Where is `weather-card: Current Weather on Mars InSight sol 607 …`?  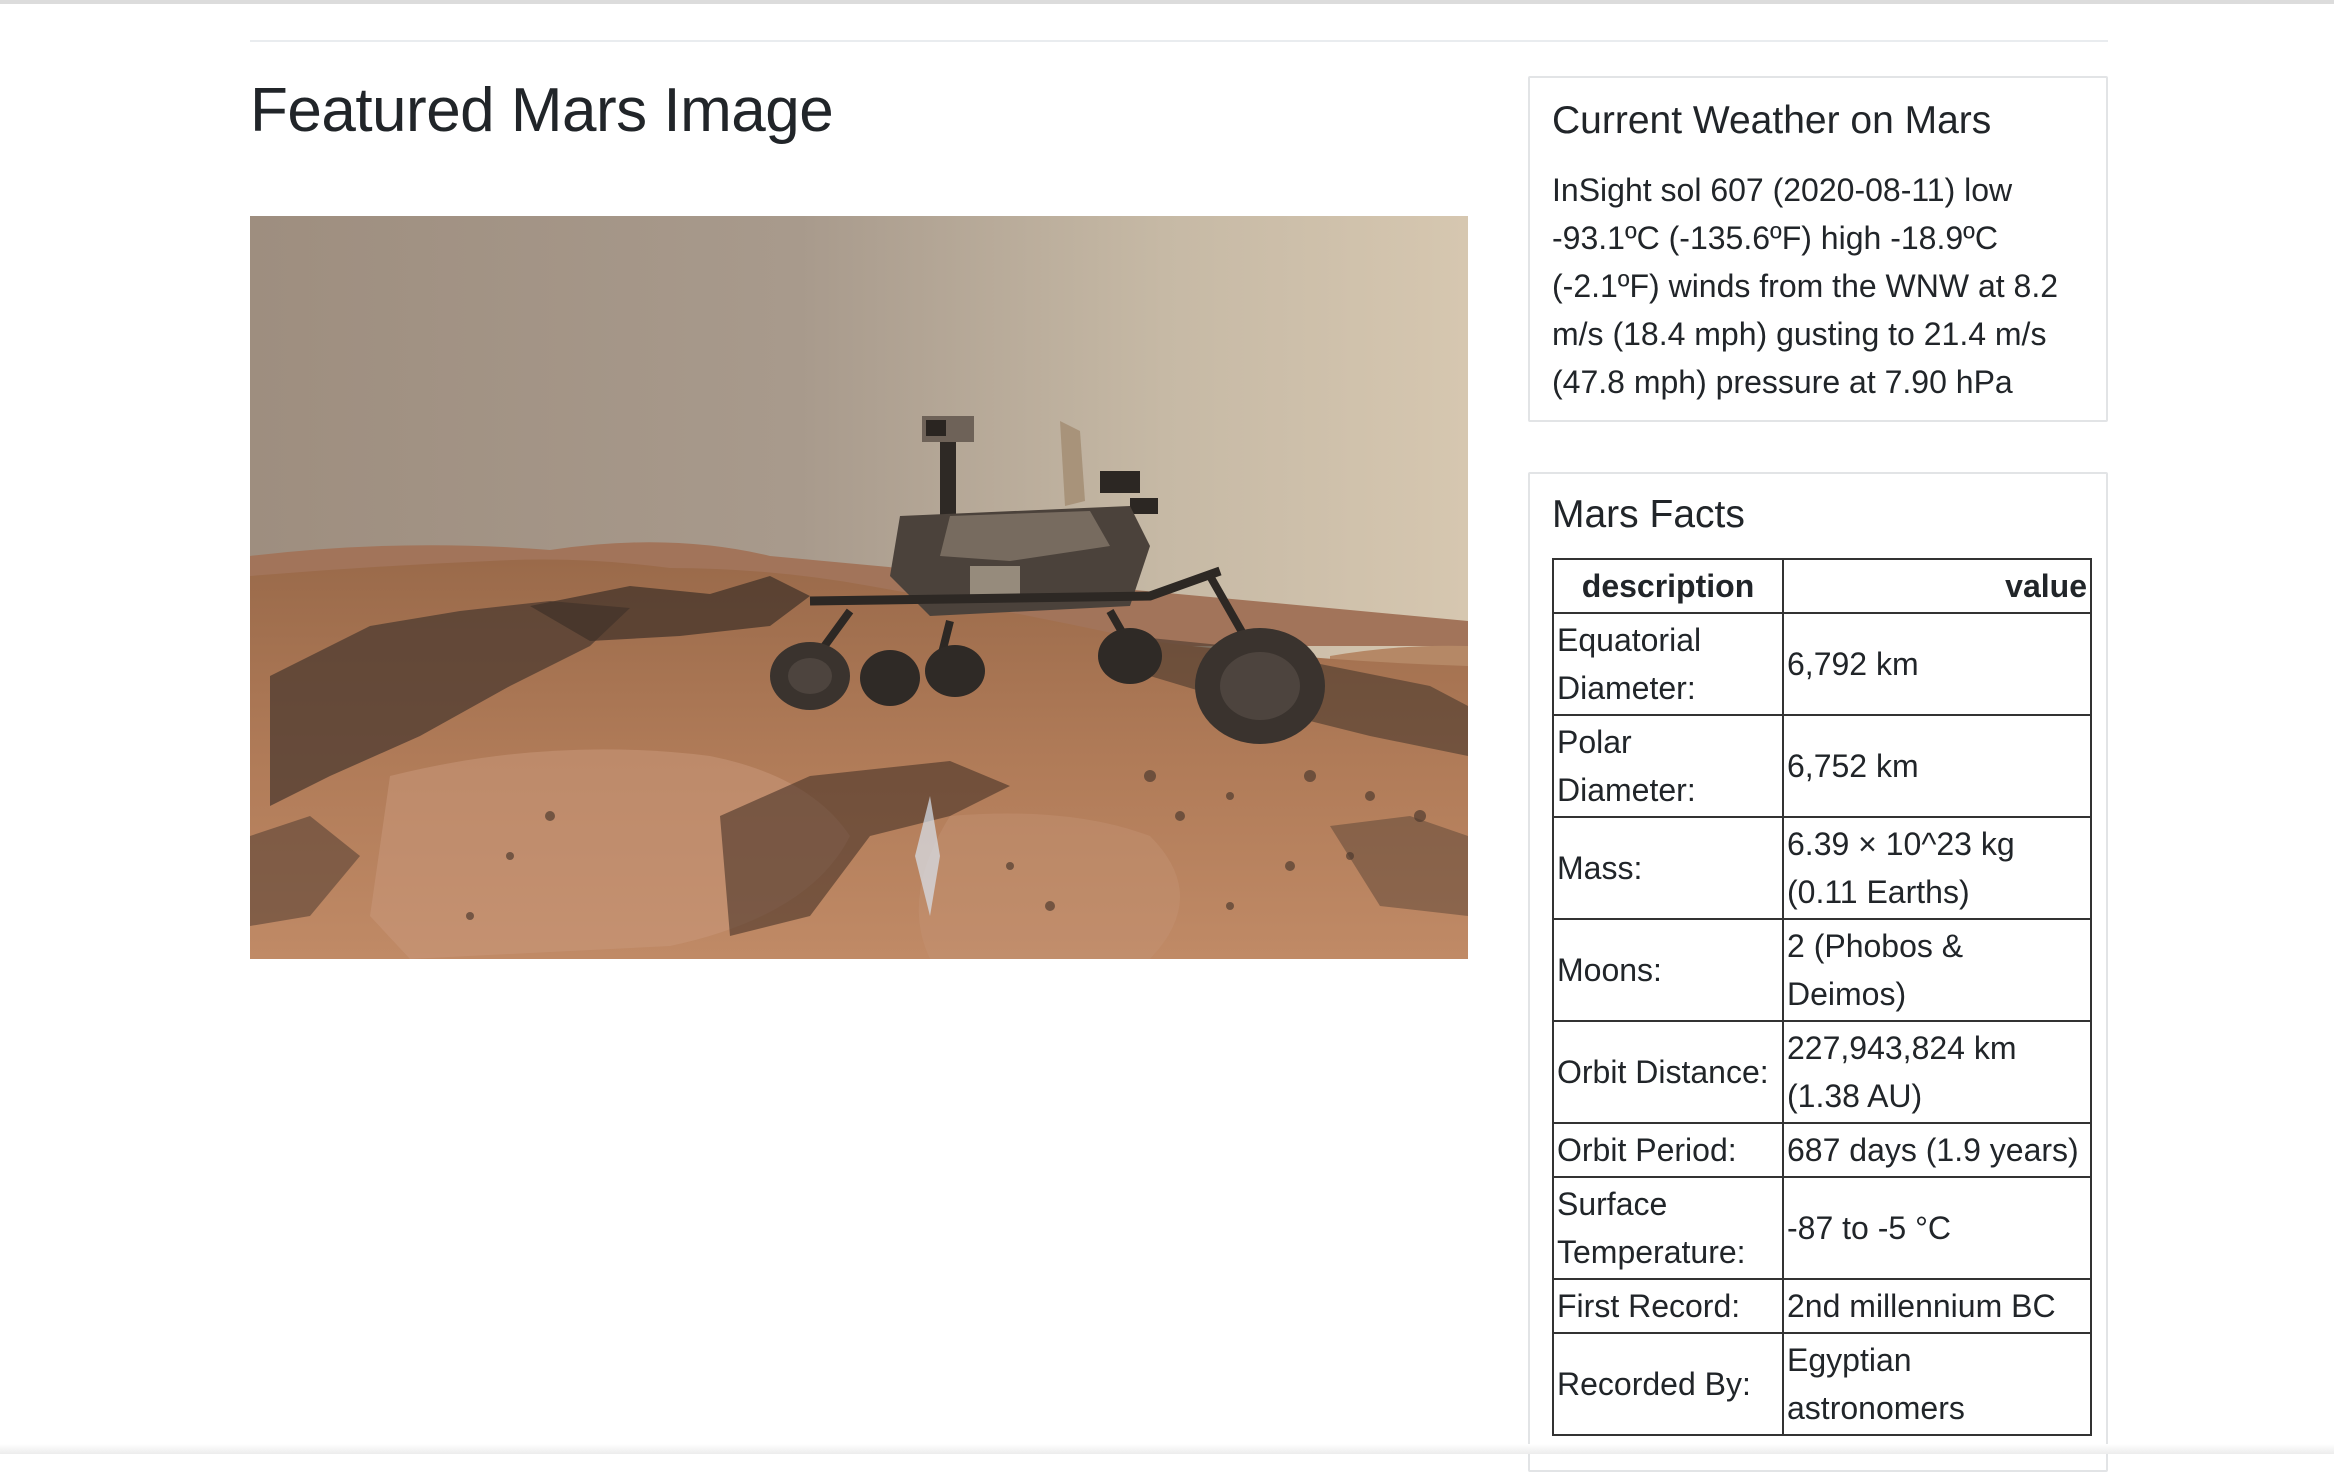 weather-card: Current Weather on Mars InSight sol 607 … is located at coordinates (1818, 249).